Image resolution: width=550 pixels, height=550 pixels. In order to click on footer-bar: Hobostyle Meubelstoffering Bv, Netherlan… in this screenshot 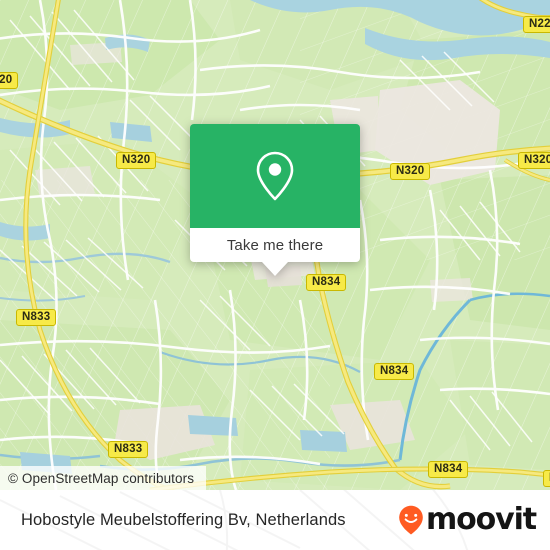, I will do `click(275, 520)`.